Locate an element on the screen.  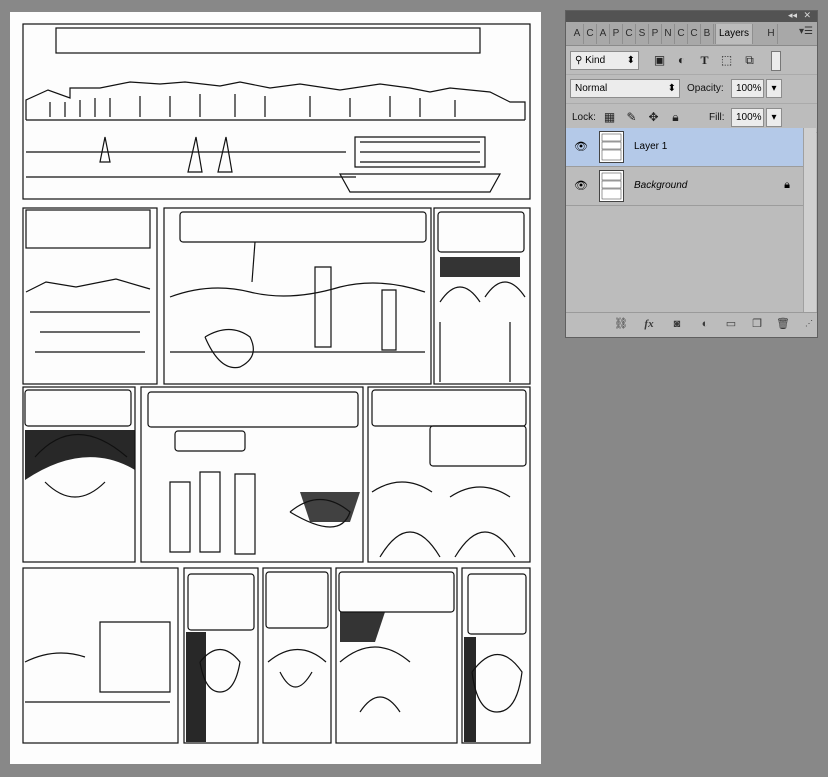
caption-box is located at coordinates (268, 40).